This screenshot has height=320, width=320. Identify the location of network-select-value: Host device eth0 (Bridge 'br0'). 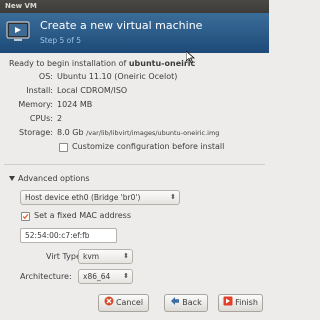
(83, 197).